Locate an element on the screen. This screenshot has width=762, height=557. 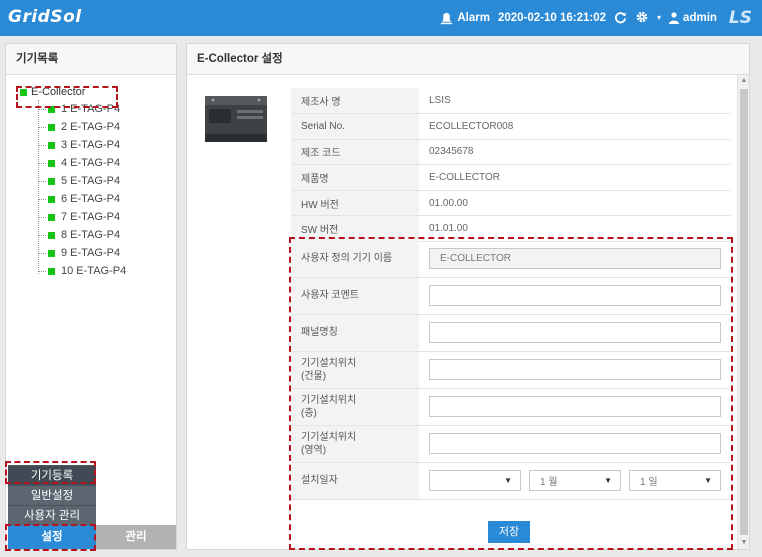
user-comment-input is located at coordinates (575, 295).